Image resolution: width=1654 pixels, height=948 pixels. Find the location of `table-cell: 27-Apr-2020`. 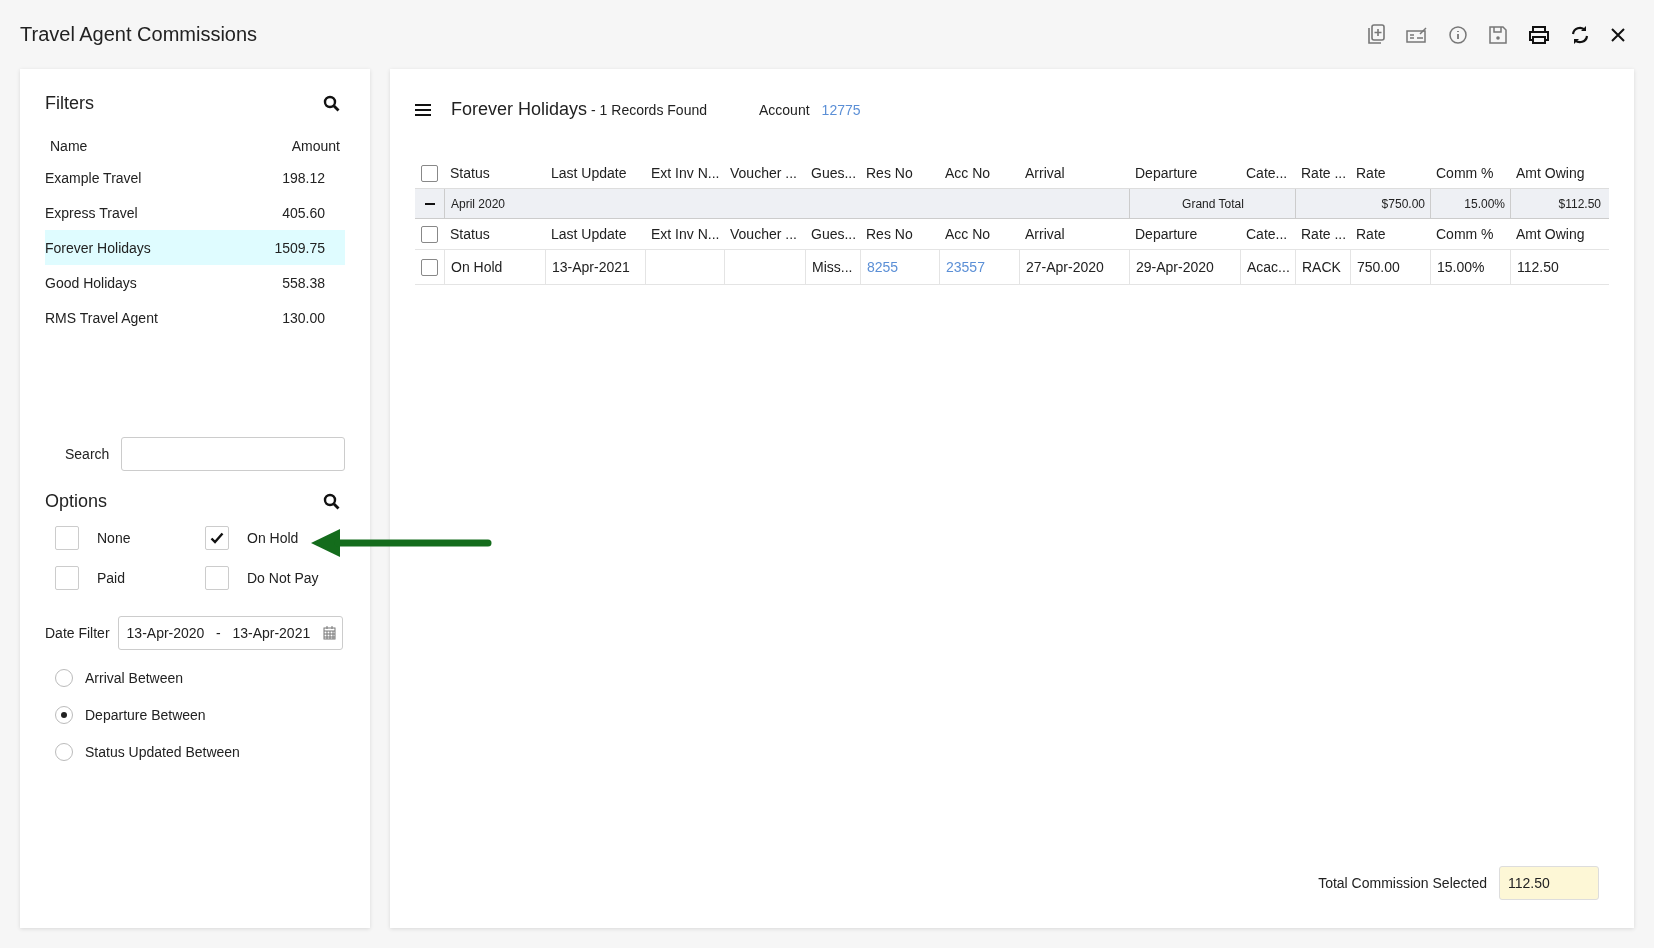

table-cell: 27-Apr-2020 is located at coordinates (1065, 267).